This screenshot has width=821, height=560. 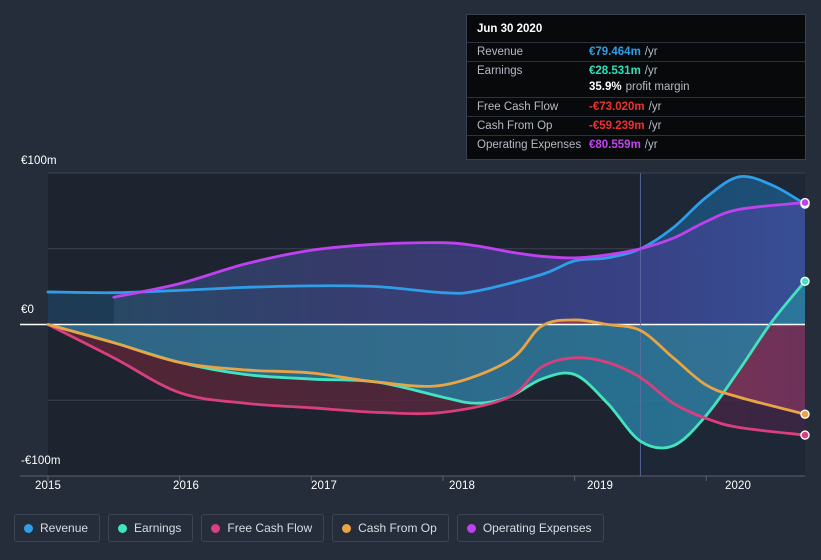 What do you see at coordinates (615, 71) in the screenshot?
I see `tooltip-value-earnings: €28.531m` at bounding box center [615, 71].